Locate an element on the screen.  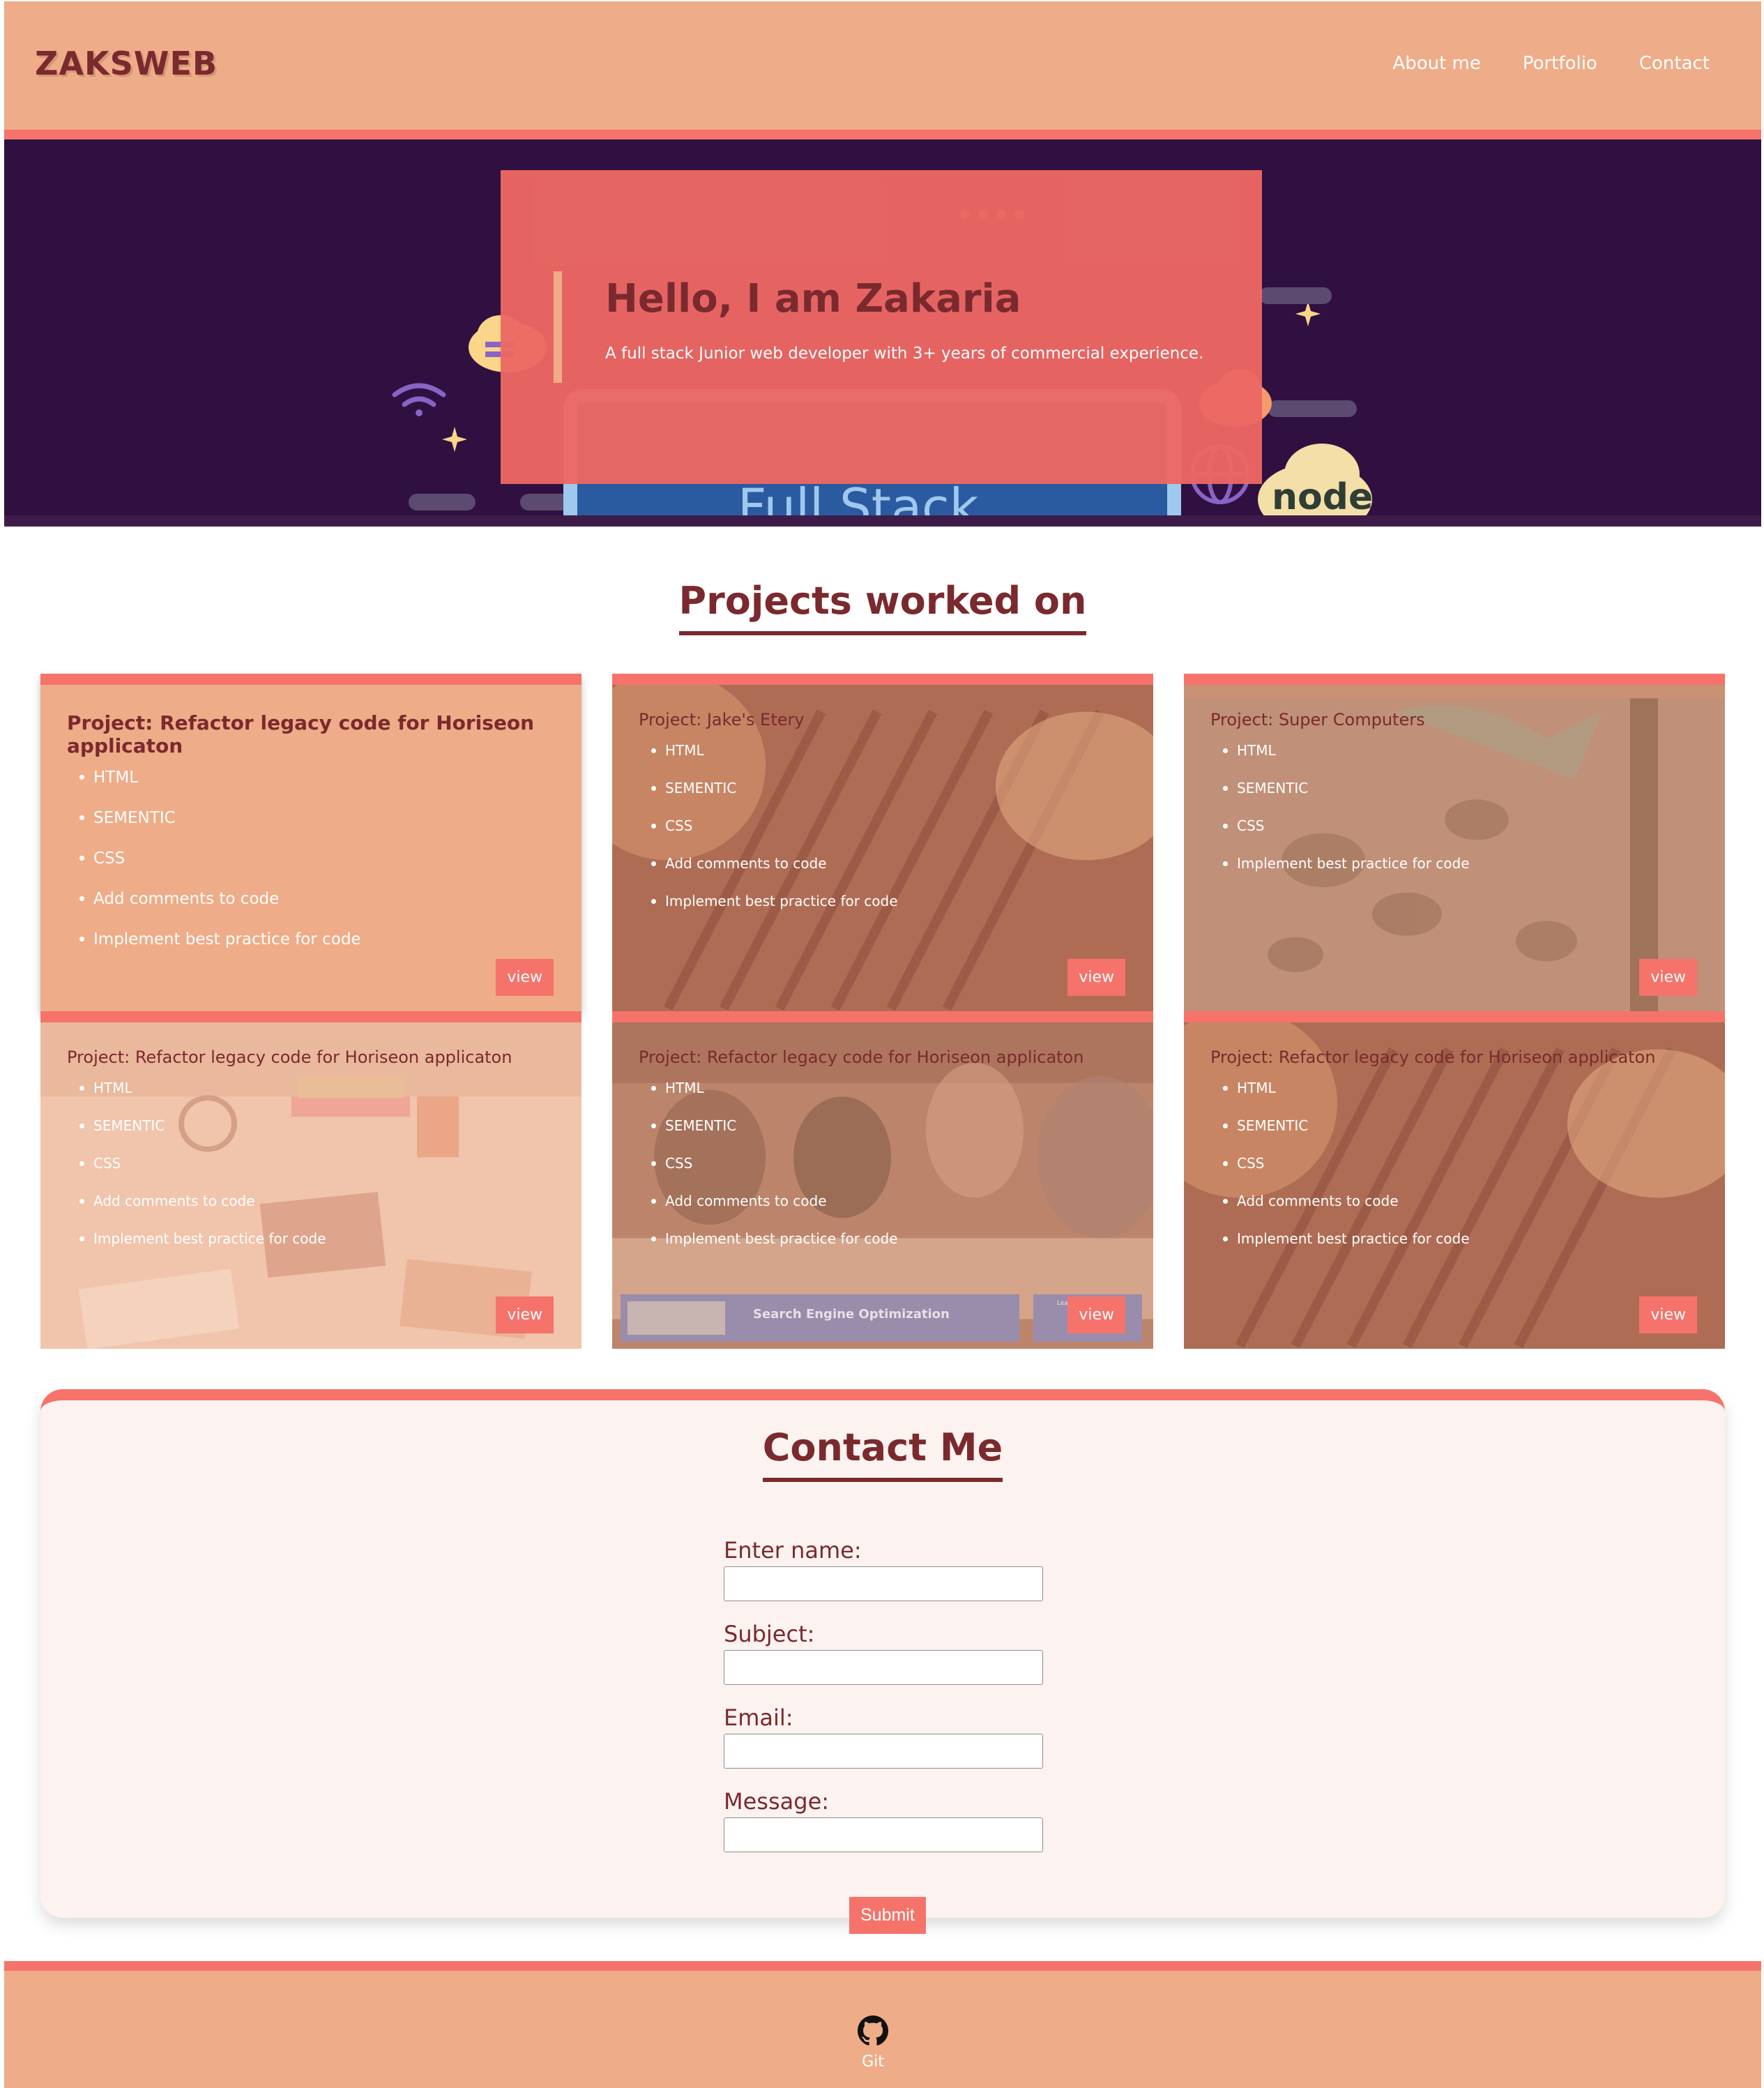
submit-button: Submit is located at coordinates (887, 1916).